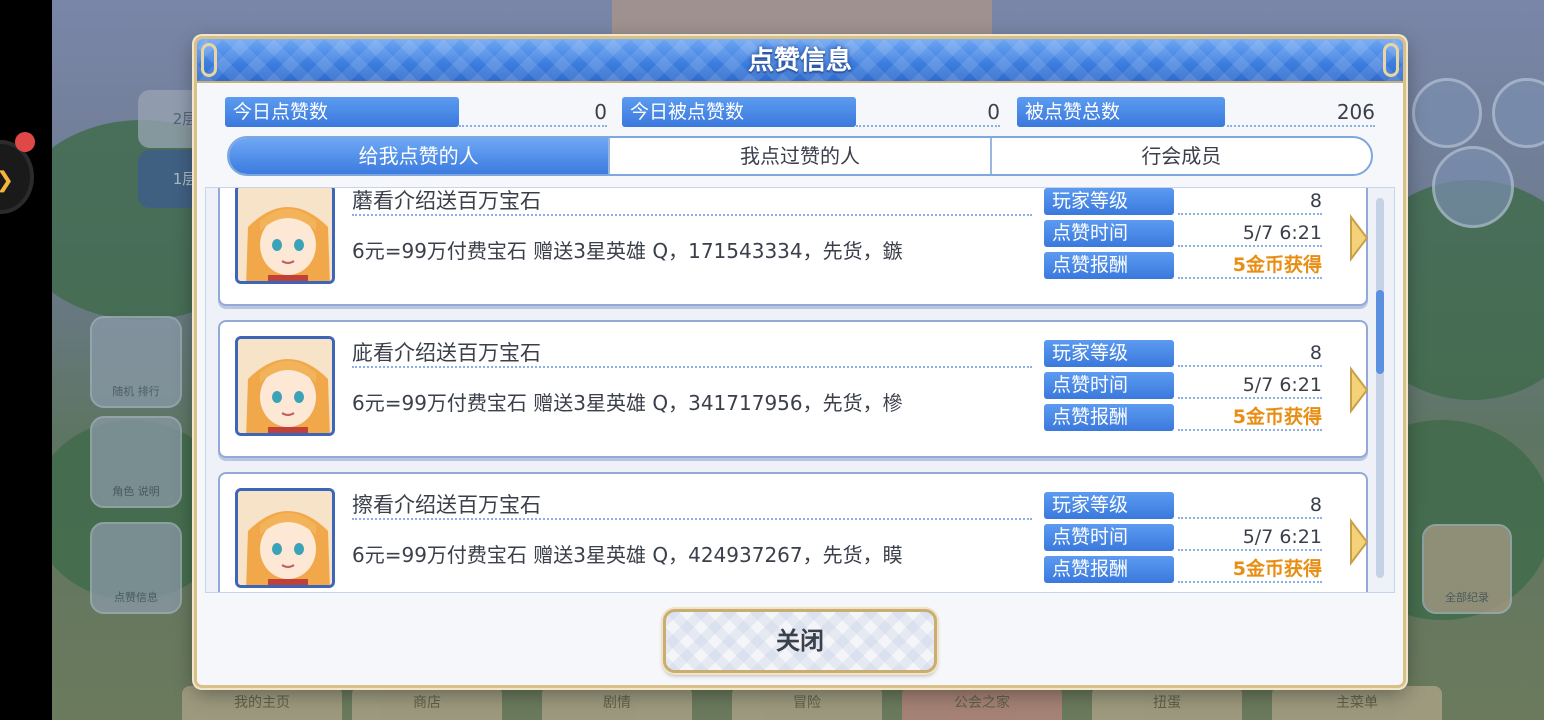 This screenshot has height=720, width=1544. Describe the element at coordinates (807, 703) in the screenshot. I see `bottom-tab-adventure: 冒险` at that location.